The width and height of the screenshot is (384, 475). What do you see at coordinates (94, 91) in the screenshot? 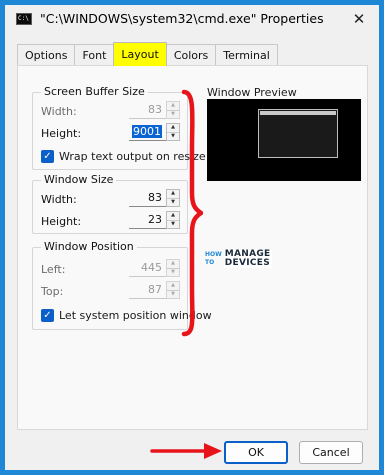
I see `screen-buffer-title: Screen Buffer Size` at bounding box center [94, 91].